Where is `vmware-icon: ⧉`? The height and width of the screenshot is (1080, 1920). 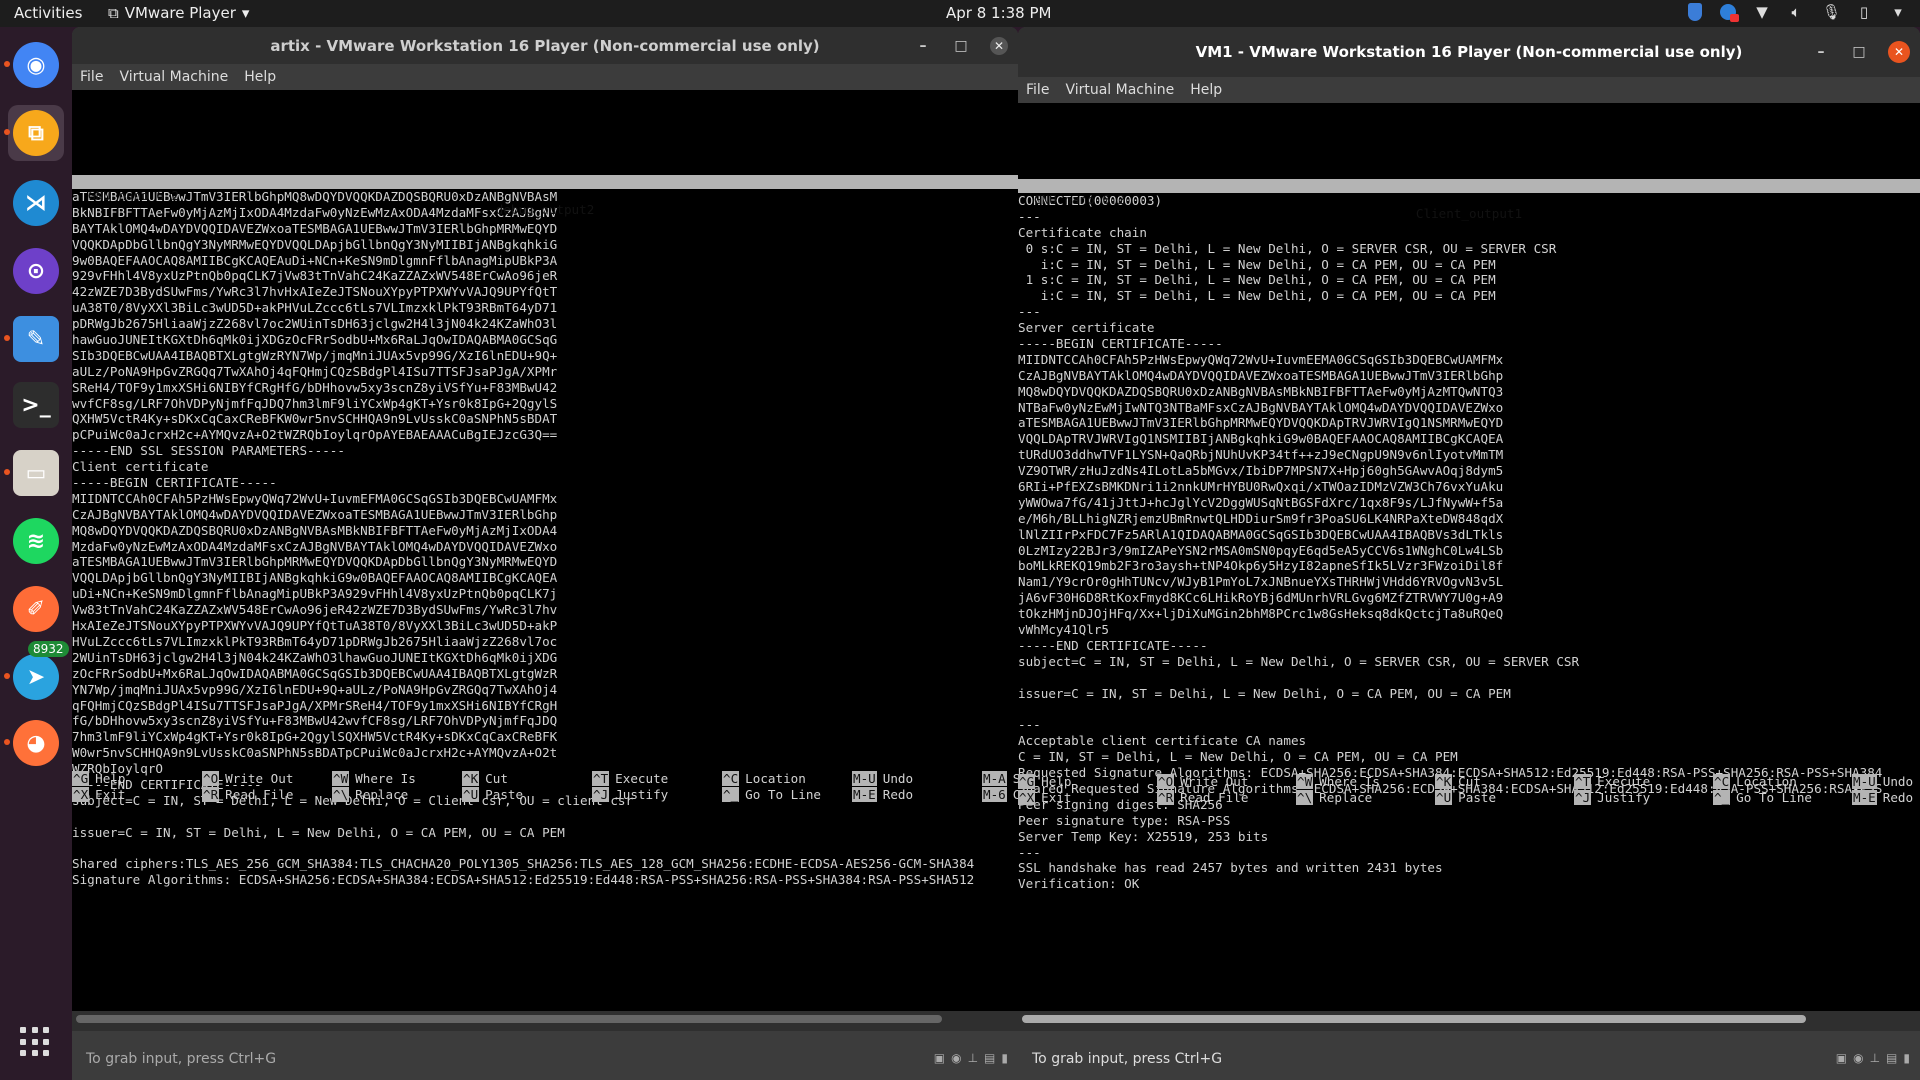 vmware-icon: ⧉ is located at coordinates (36, 133).